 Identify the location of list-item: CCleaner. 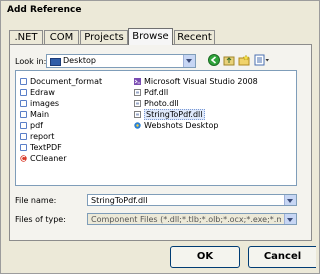
(43, 158).